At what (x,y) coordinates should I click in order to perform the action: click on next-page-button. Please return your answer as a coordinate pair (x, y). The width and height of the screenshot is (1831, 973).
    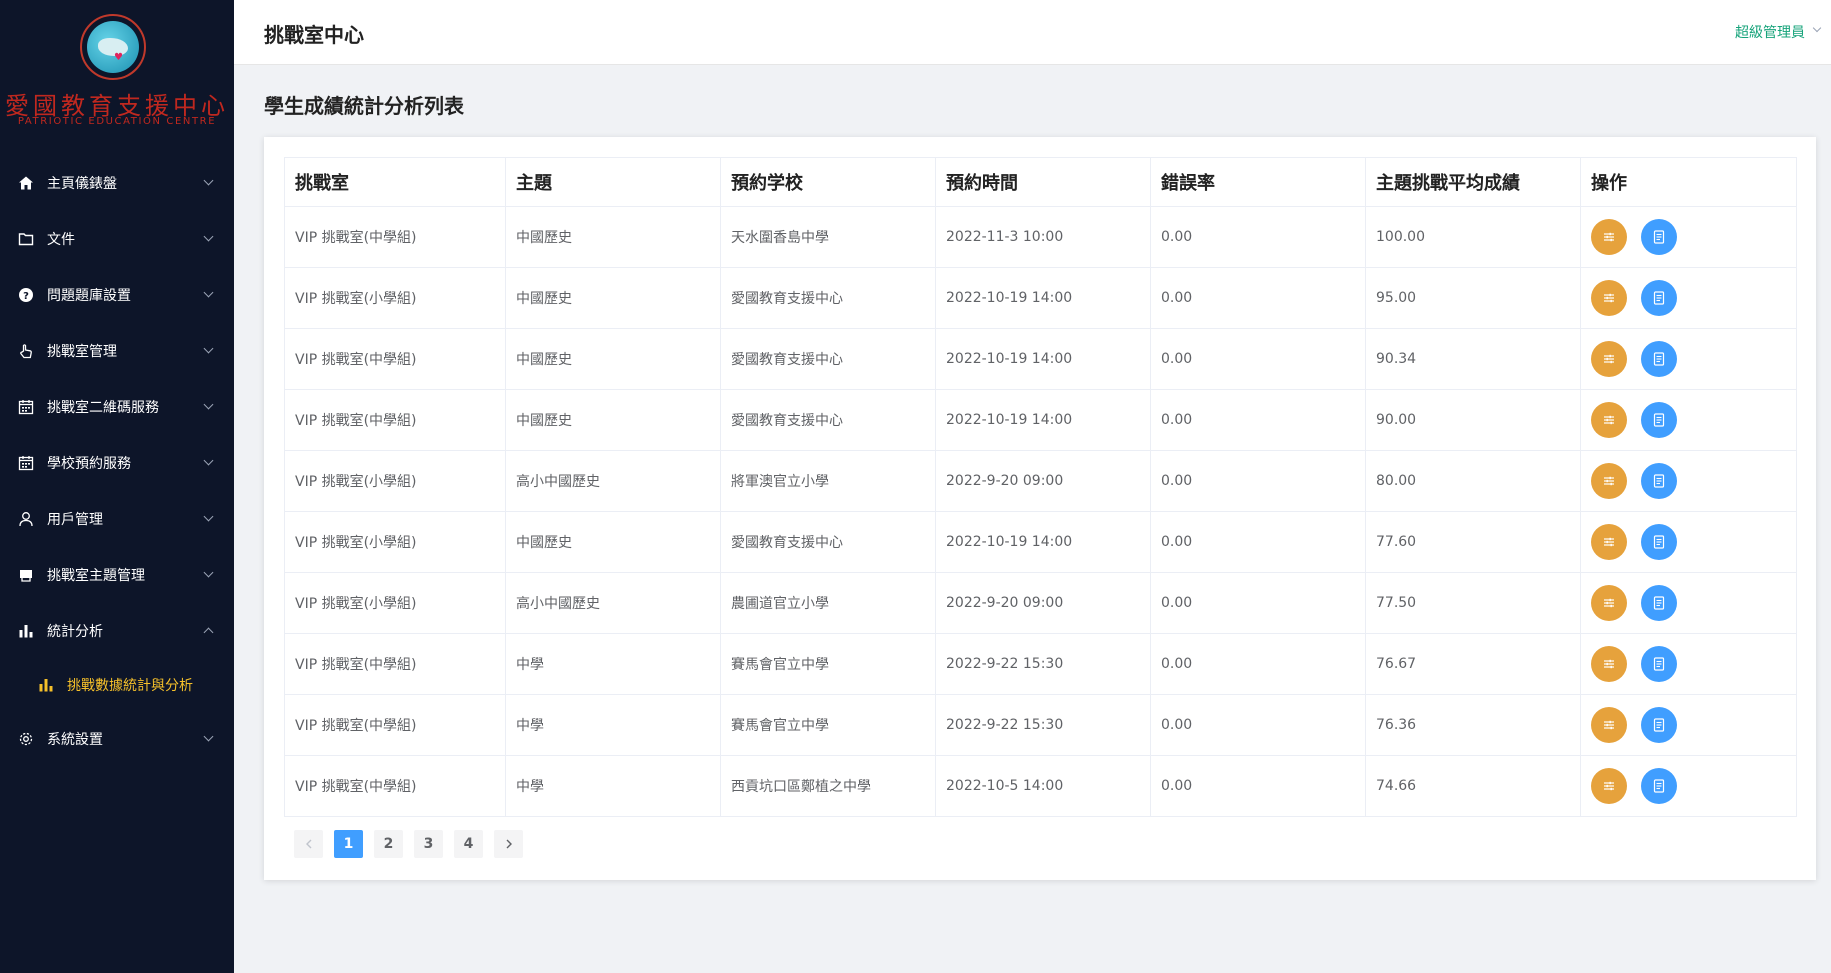
    Looking at the image, I should click on (508, 844).